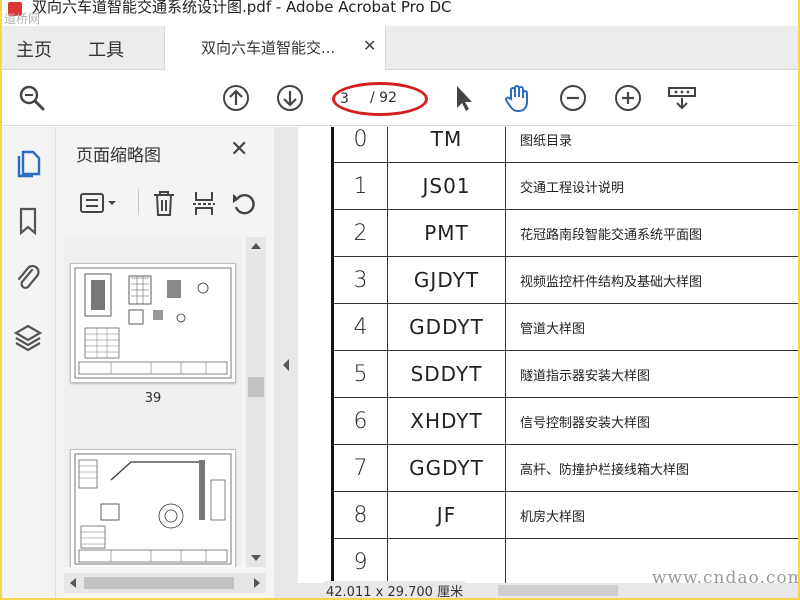  I want to click on bookmark-icon, so click(28, 221).